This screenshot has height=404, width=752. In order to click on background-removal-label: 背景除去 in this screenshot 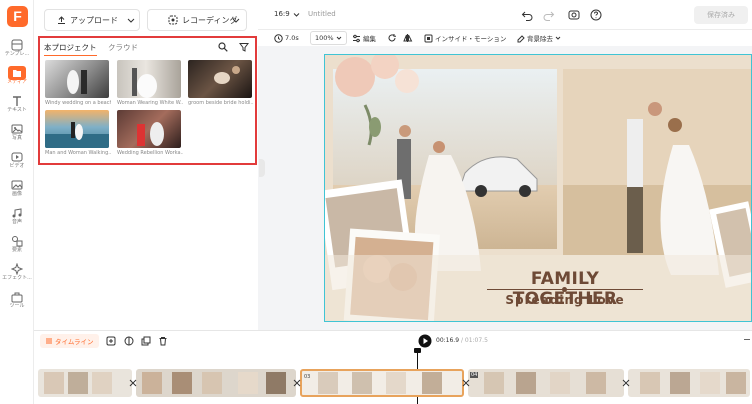, I will do `click(540, 39)`.